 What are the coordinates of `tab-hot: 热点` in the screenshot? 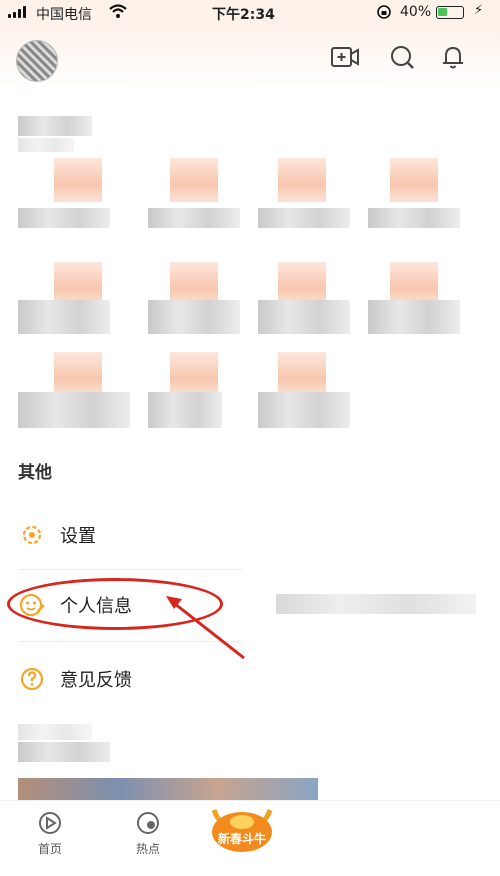 It's located at (148, 833).